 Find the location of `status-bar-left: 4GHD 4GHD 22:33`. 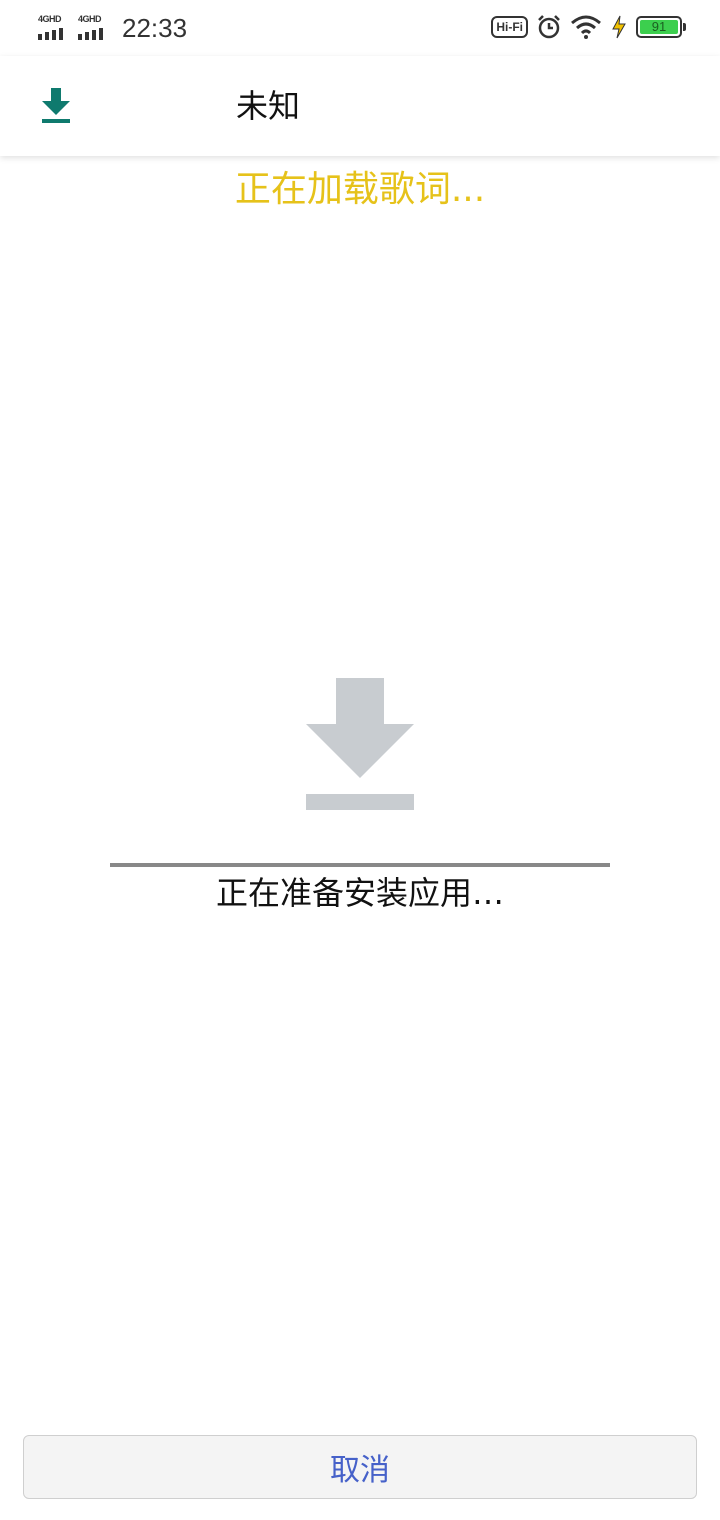

status-bar-left: 4GHD 4GHD 22:33 is located at coordinates (112, 28).